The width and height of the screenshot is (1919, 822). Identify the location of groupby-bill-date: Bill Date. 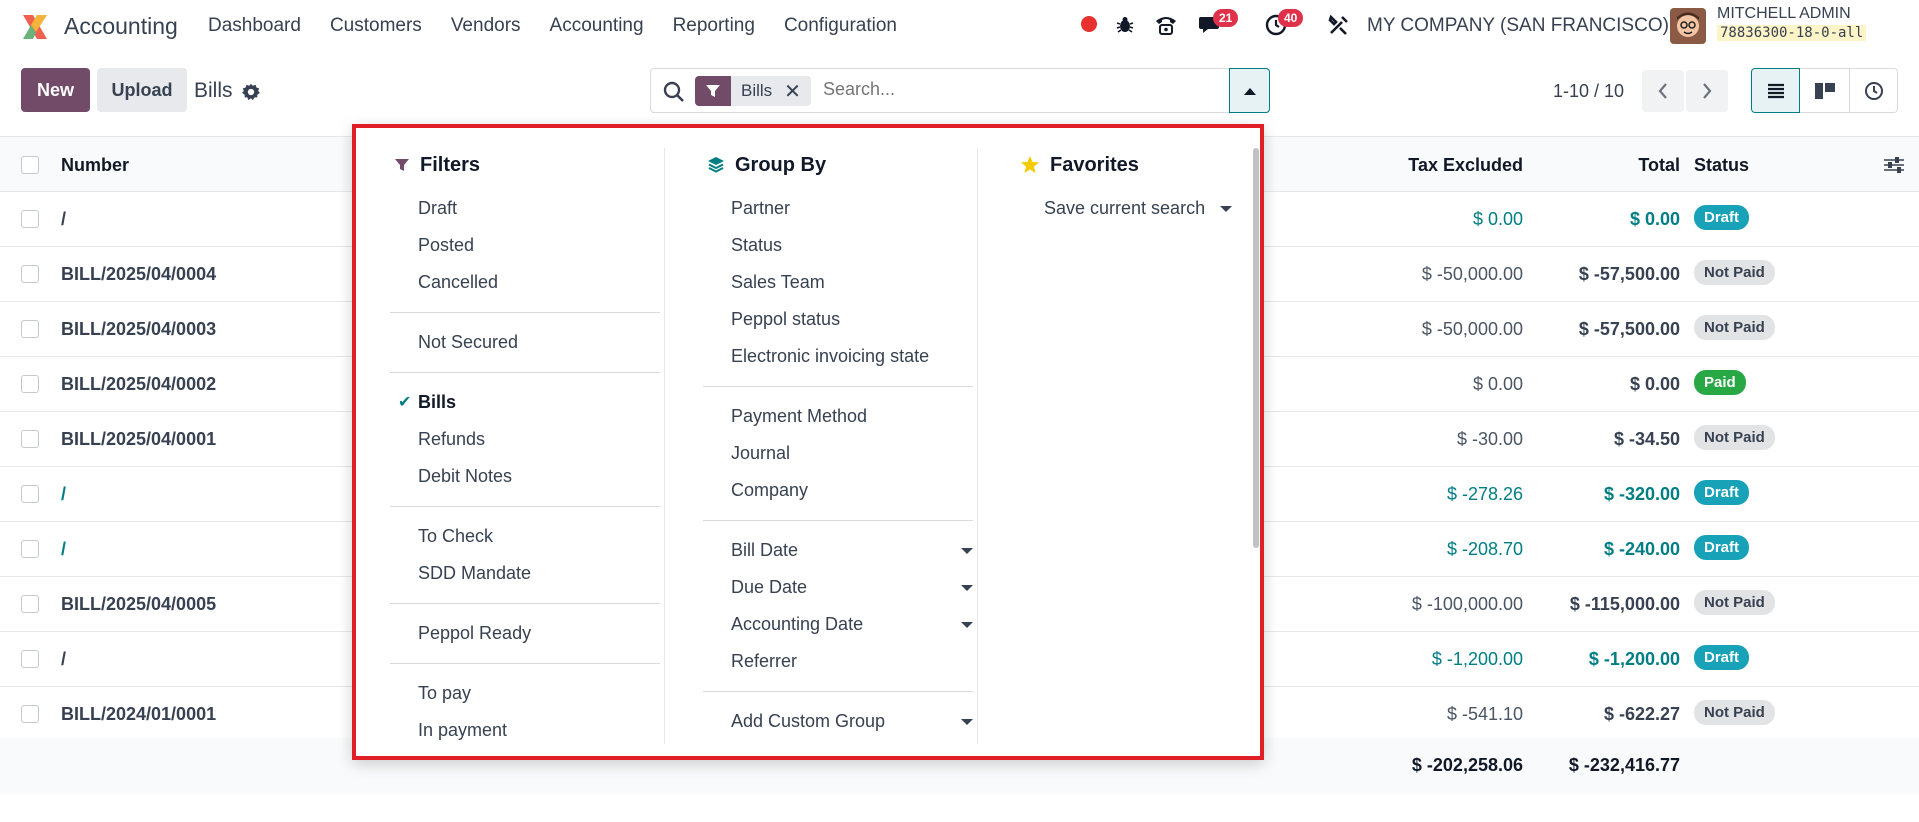
(838, 550).